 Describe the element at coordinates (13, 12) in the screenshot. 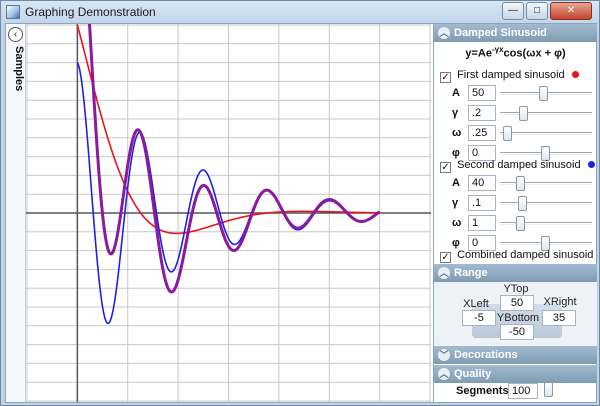

I see `app-icon` at that location.